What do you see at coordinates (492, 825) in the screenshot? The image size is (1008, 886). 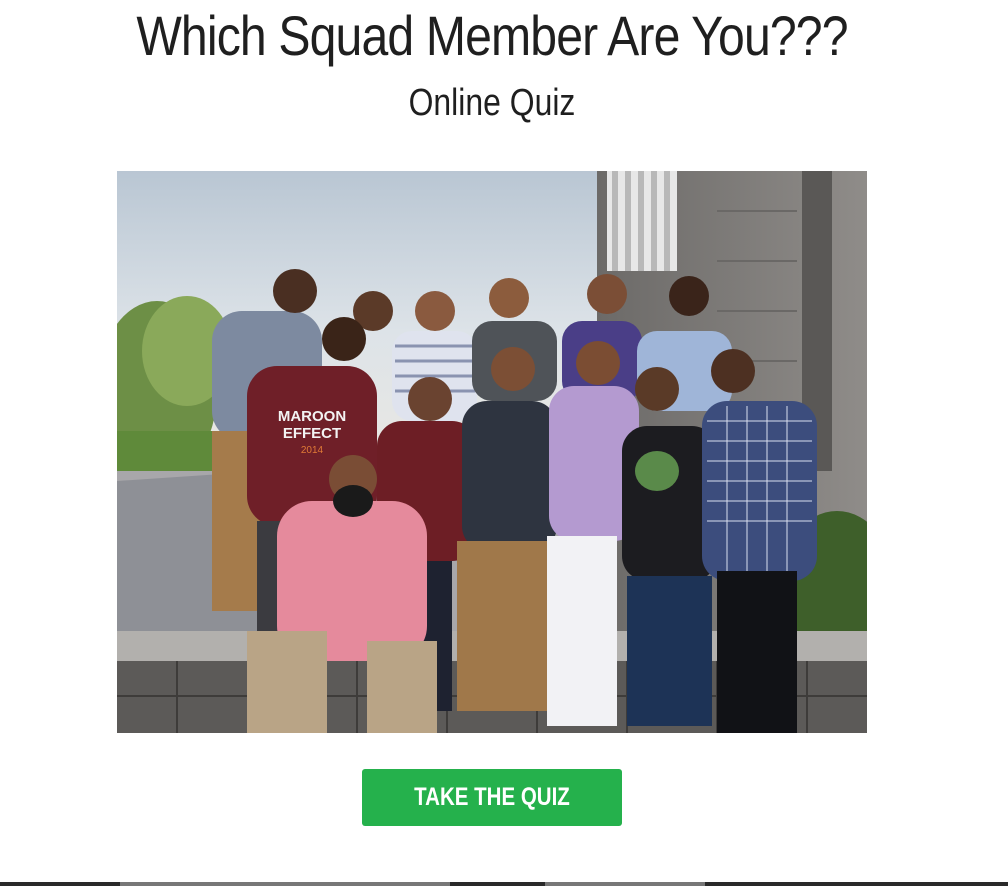 I see `take-quiz-button-label: TAKE THE QUIZ NOW!` at bounding box center [492, 825].